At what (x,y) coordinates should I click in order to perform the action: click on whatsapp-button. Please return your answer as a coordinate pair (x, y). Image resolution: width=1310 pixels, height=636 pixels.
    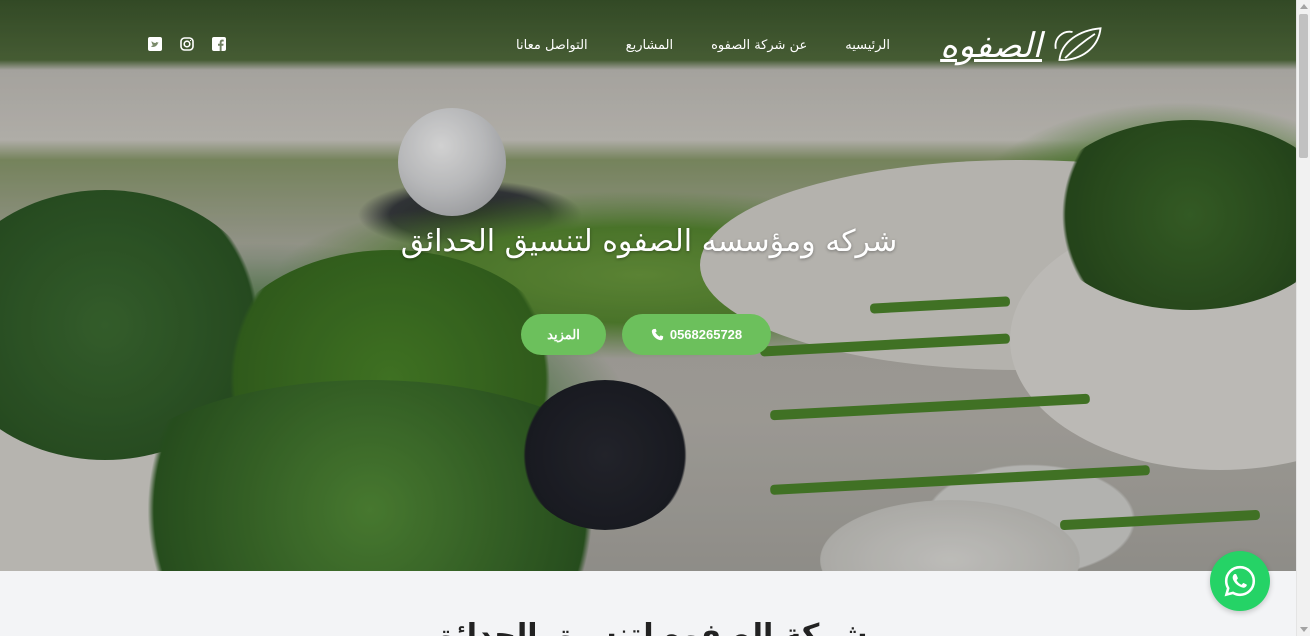
    Looking at the image, I should click on (1240, 581).